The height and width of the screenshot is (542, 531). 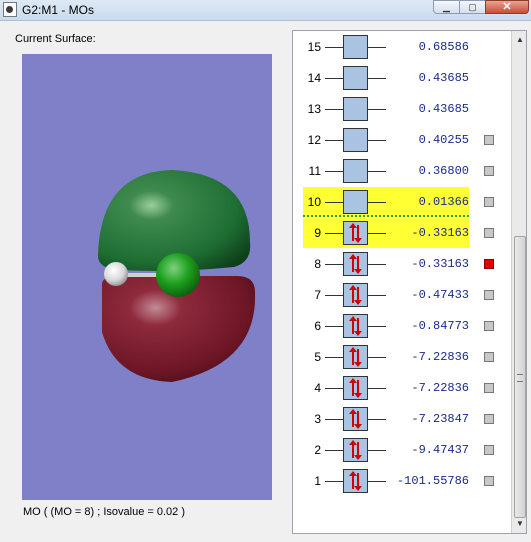 I want to click on scroll-thumb, so click(x=520, y=377).